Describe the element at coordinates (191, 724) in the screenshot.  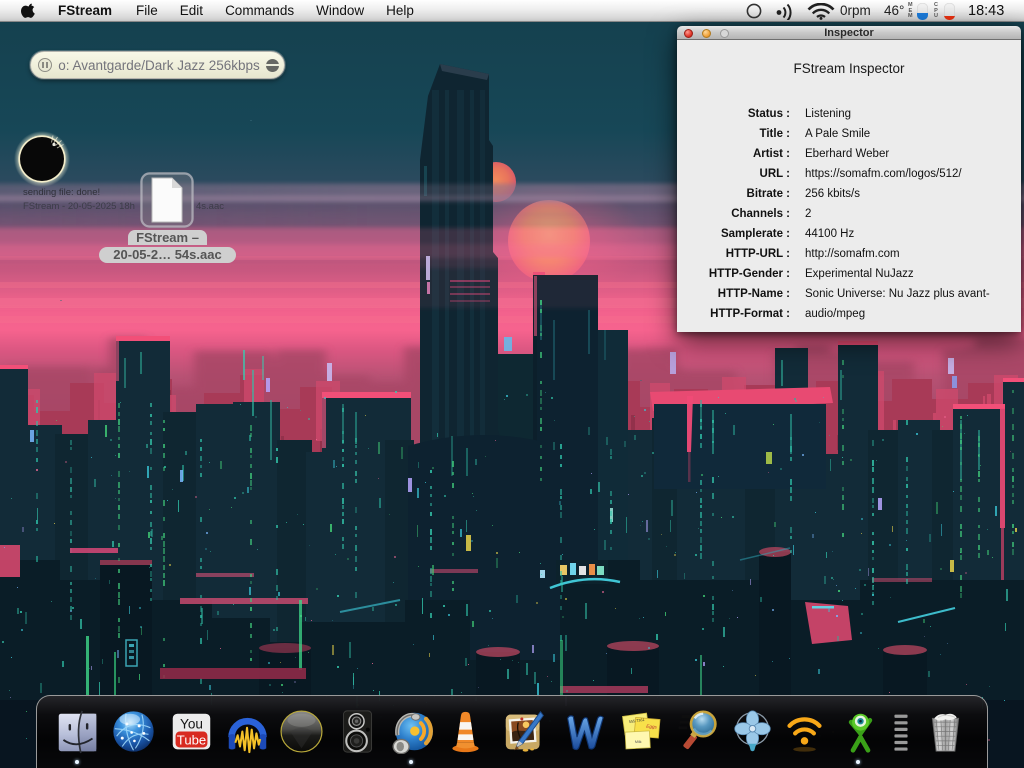
I see `svg-text: You` at that location.